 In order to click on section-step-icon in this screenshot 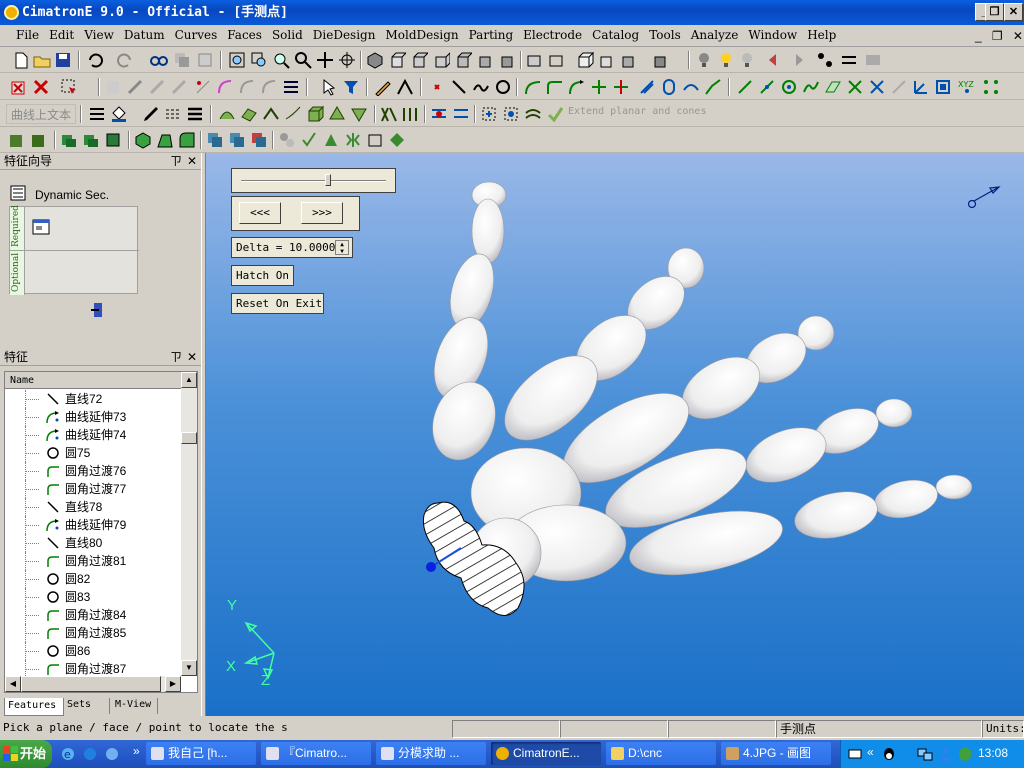, I will do `click(41, 227)`.